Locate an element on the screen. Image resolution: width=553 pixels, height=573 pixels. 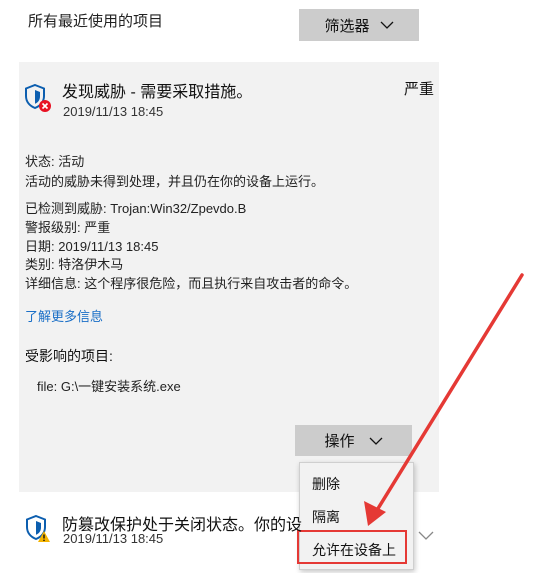
actions-label: 操作 is located at coordinates (339, 441).